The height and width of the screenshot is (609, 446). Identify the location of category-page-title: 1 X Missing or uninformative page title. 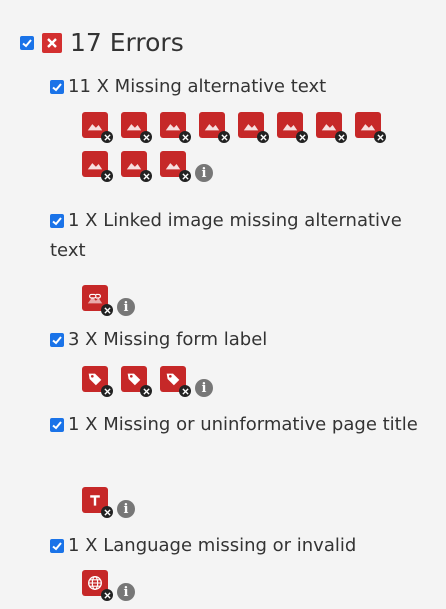
(246, 425).